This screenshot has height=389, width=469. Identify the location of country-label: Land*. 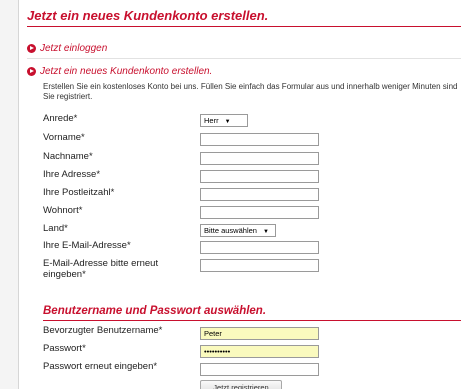
(55, 228).